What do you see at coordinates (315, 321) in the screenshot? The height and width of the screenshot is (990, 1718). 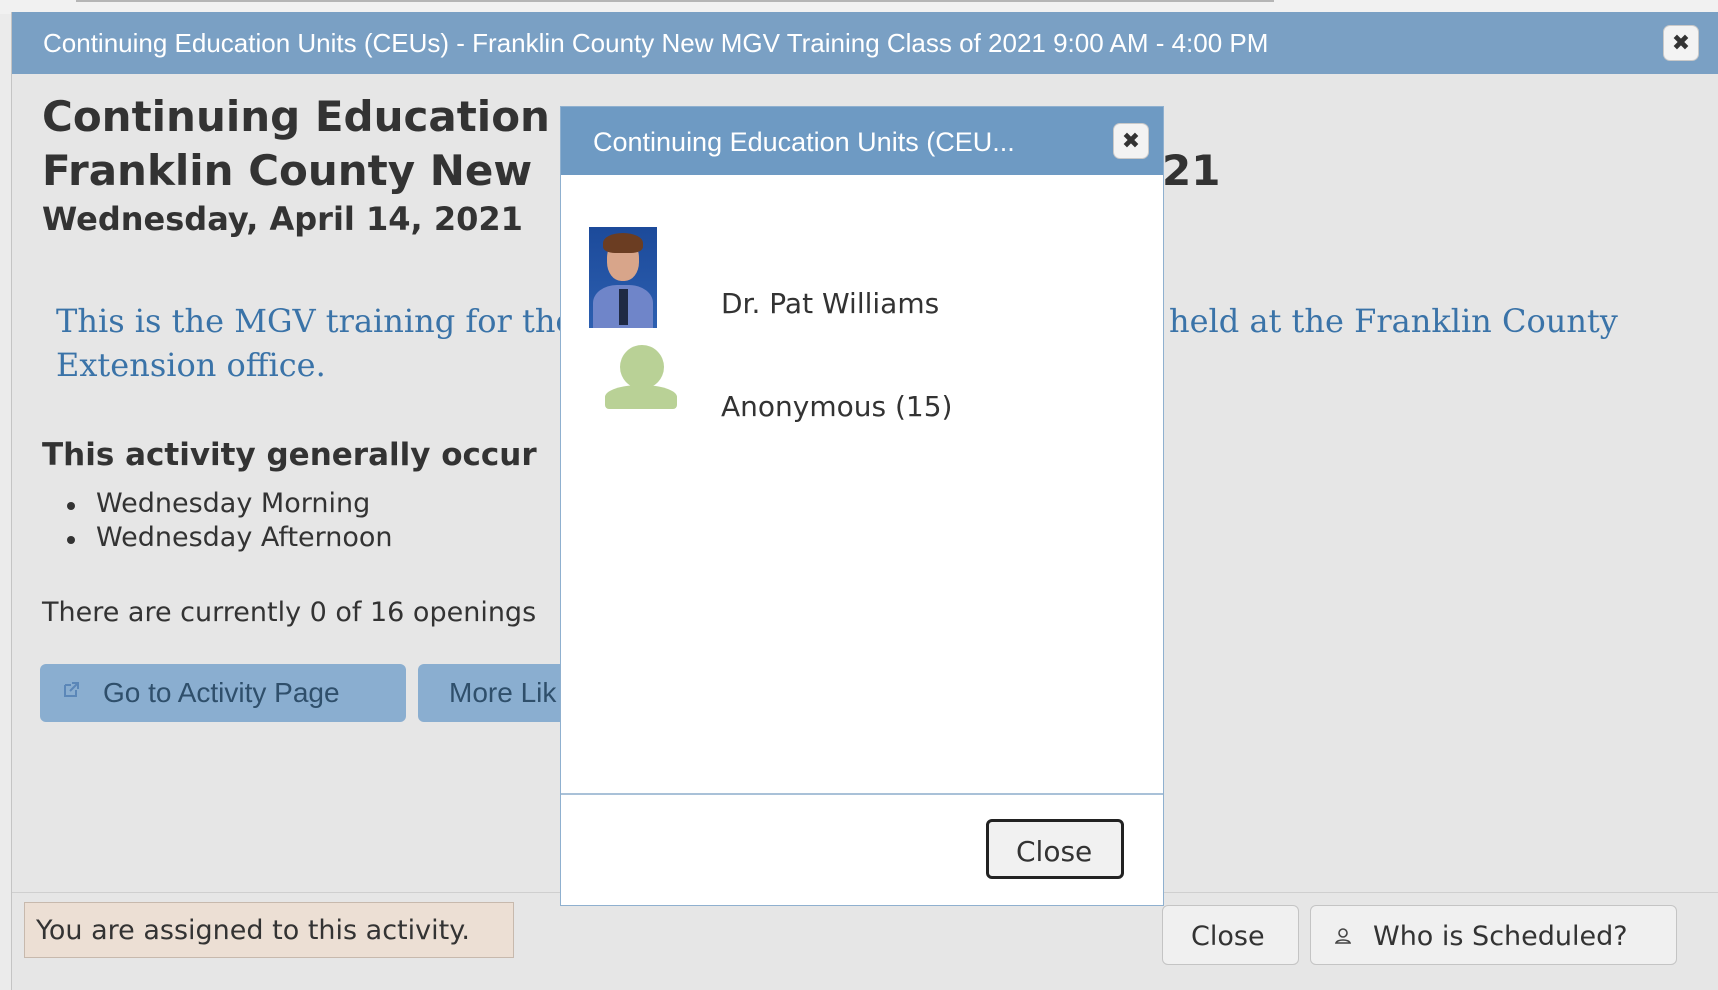 I see `description-line1: This is the MGV training for the` at bounding box center [315, 321].